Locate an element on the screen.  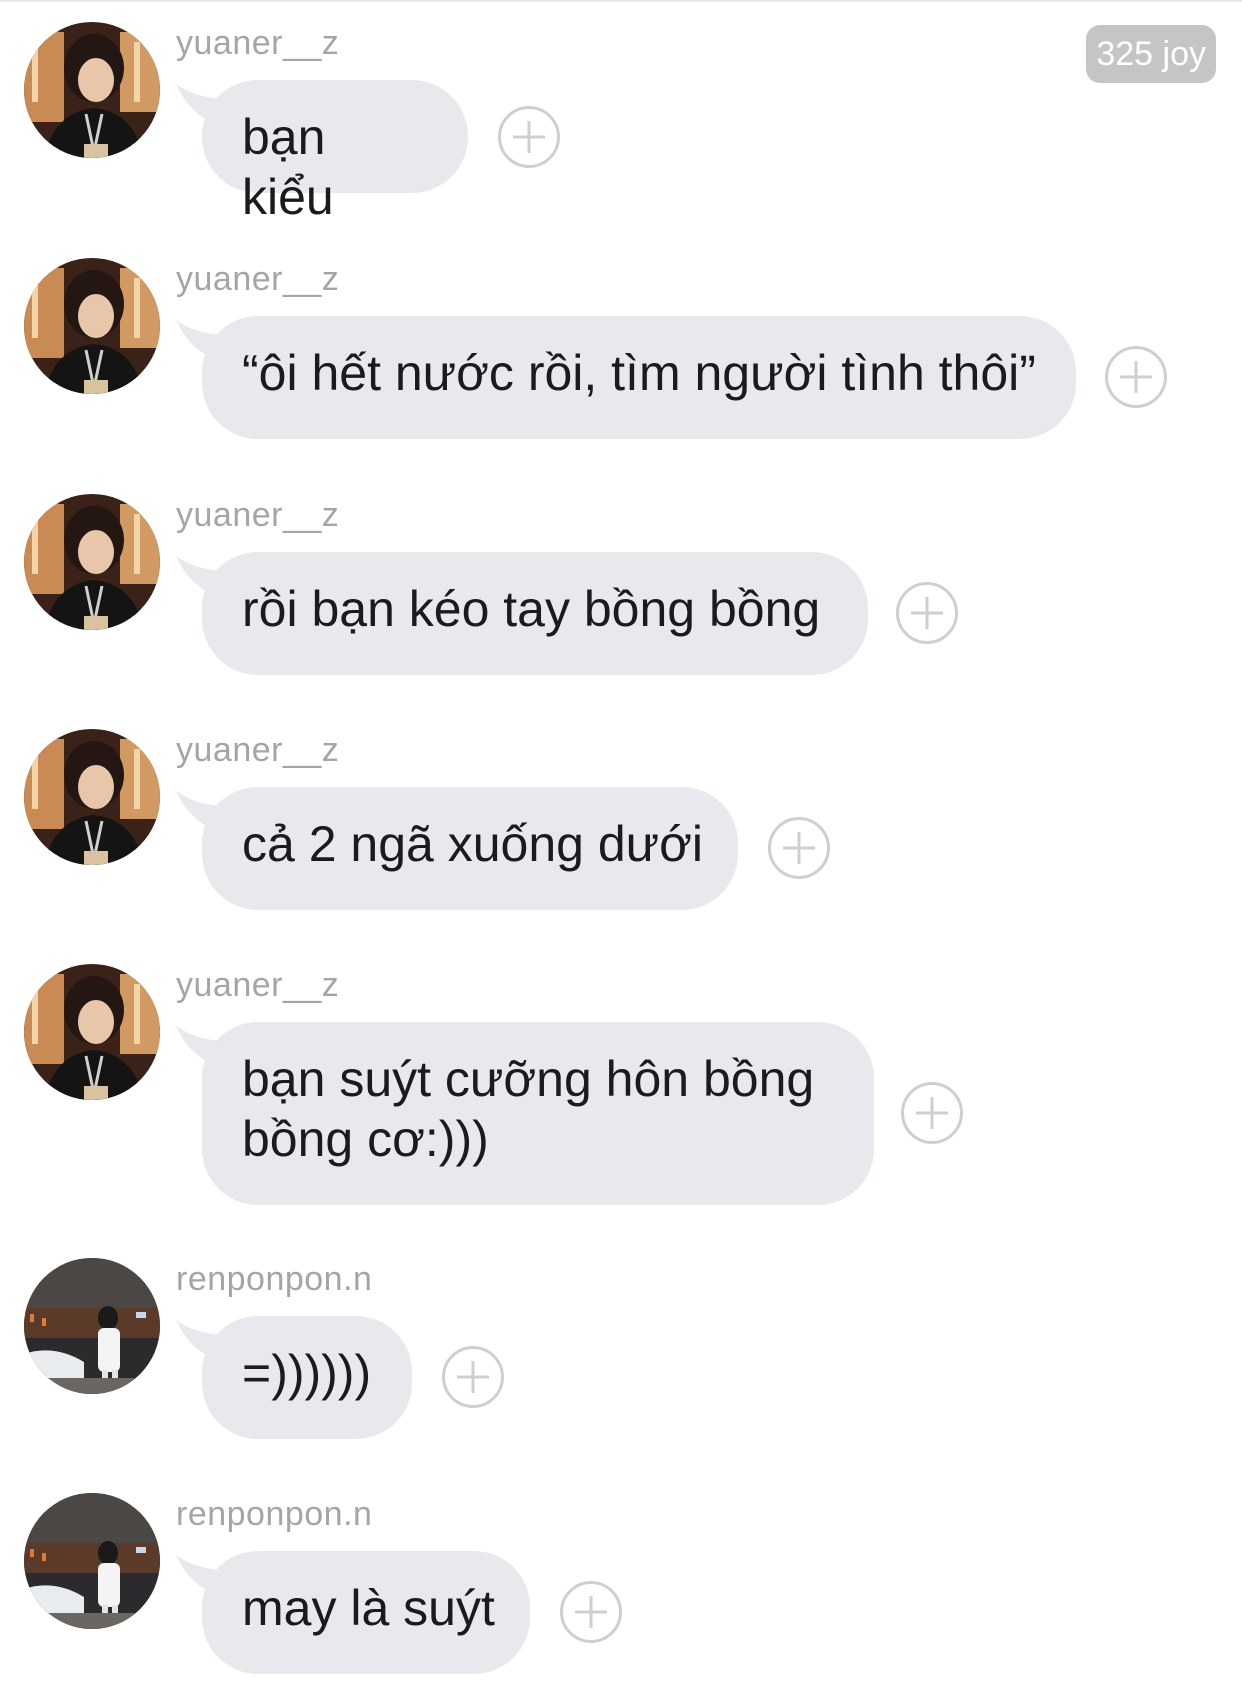
bubble-container: cả 2 ngã xuống dưới is located at coordinates (503, 848).